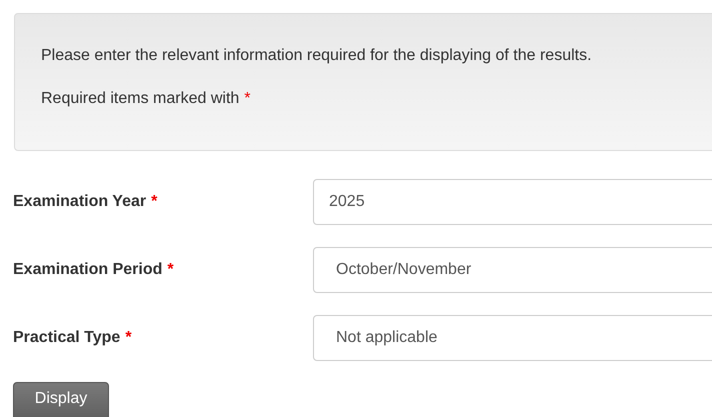 This screenshot has height=417, width=712. Describe the element at coordinates (512, 338) in the screenshot. I see `select-field: Not applicable` at that location.